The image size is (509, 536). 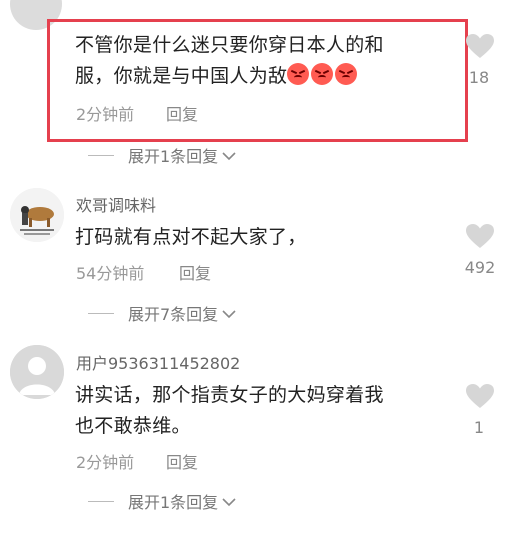 I want to click on comment-line: 讲实话，那个指责女子的大妈穿着我, so click(x=229, y=395).